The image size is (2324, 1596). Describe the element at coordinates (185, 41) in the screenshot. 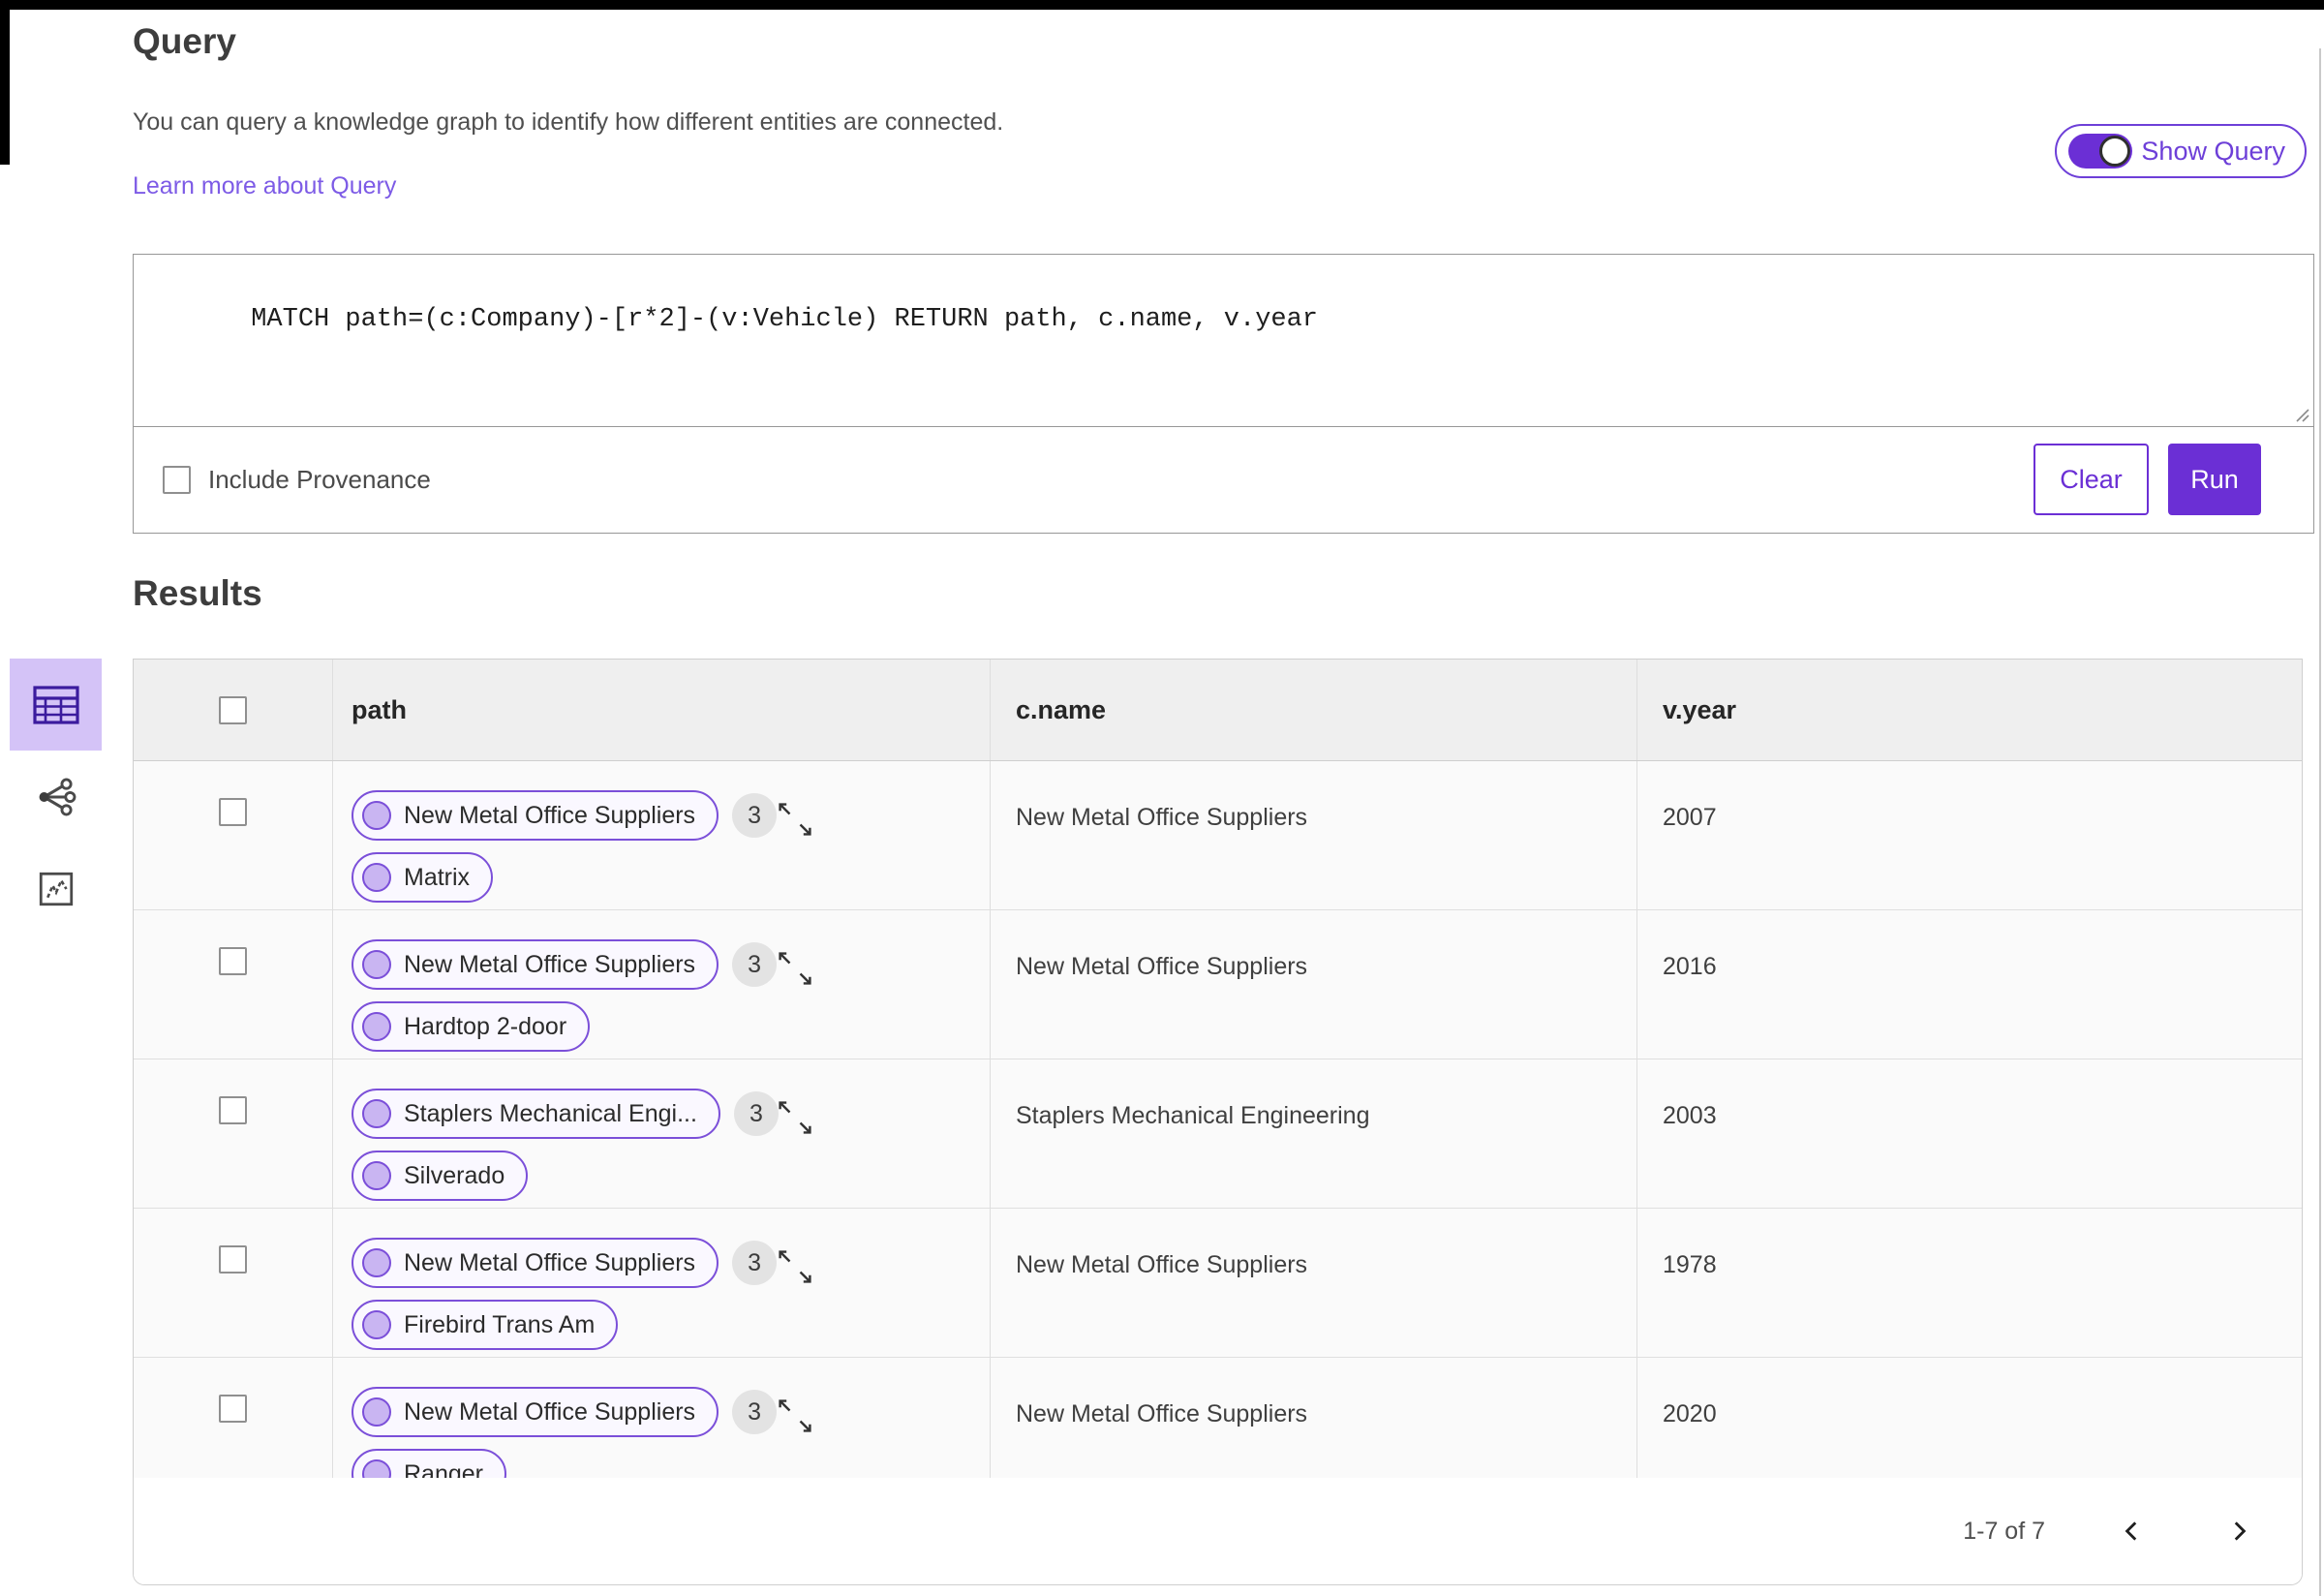

I see `page-title: Query` at that location.